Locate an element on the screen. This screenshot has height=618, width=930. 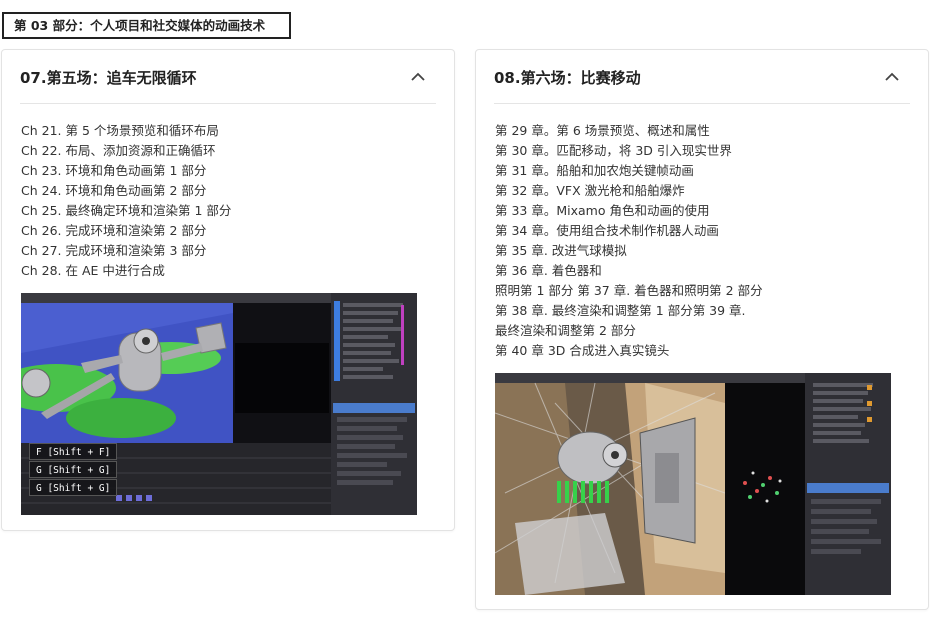
chapter-item: Ch 24. 环境和角色动画第 2 部分 is located at coordinates (114, 190).